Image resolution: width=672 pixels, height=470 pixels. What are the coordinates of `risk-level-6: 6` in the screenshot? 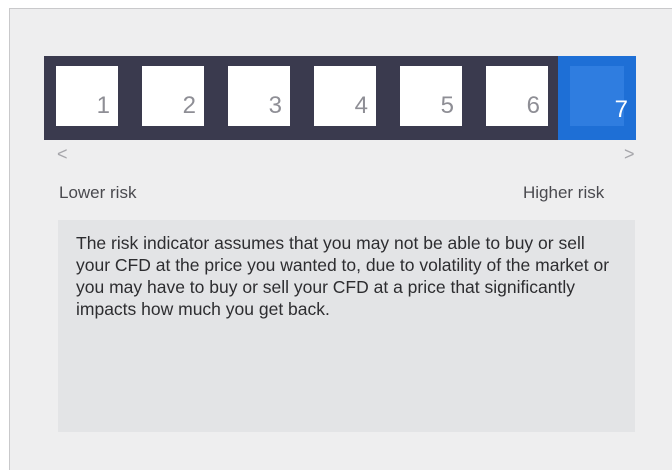 It's located at (517, 96).